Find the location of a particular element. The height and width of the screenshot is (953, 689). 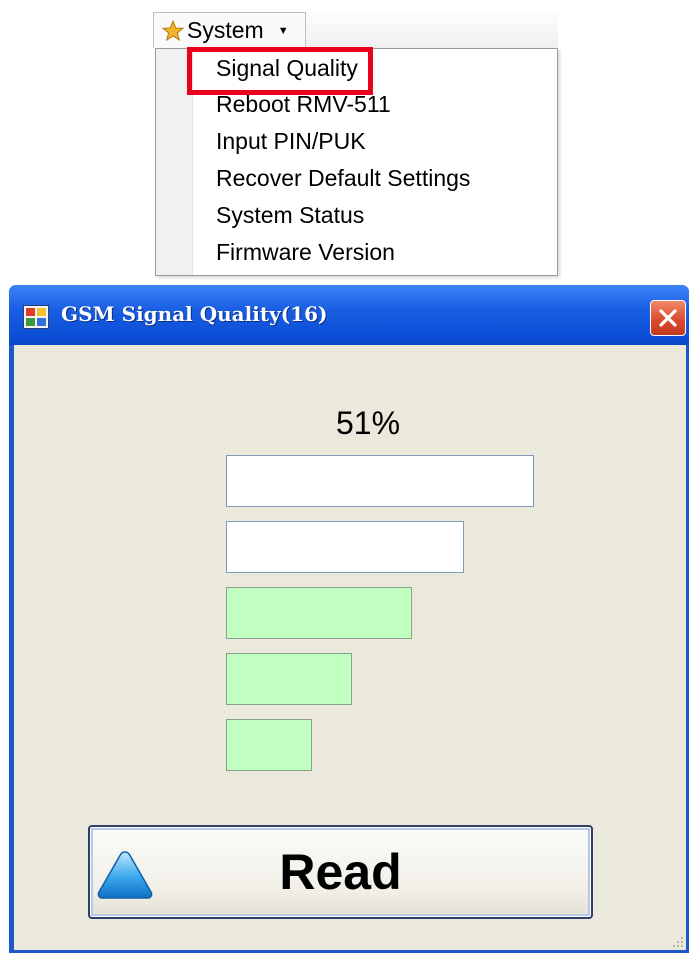

dropdown-arrow-icon: ▼ is located at coordinates (283, 30).